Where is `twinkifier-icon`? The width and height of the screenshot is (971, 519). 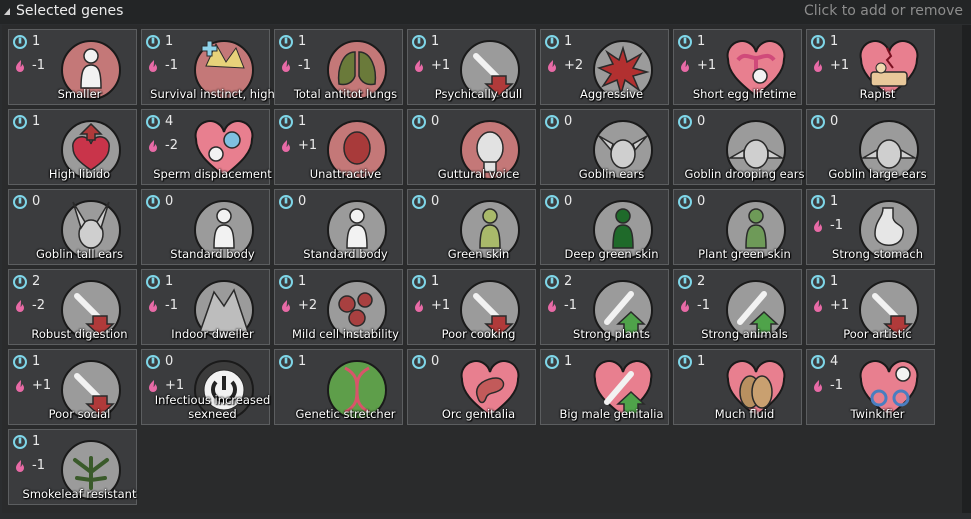 twinkifier-icon is located at coordinates (889, 389).